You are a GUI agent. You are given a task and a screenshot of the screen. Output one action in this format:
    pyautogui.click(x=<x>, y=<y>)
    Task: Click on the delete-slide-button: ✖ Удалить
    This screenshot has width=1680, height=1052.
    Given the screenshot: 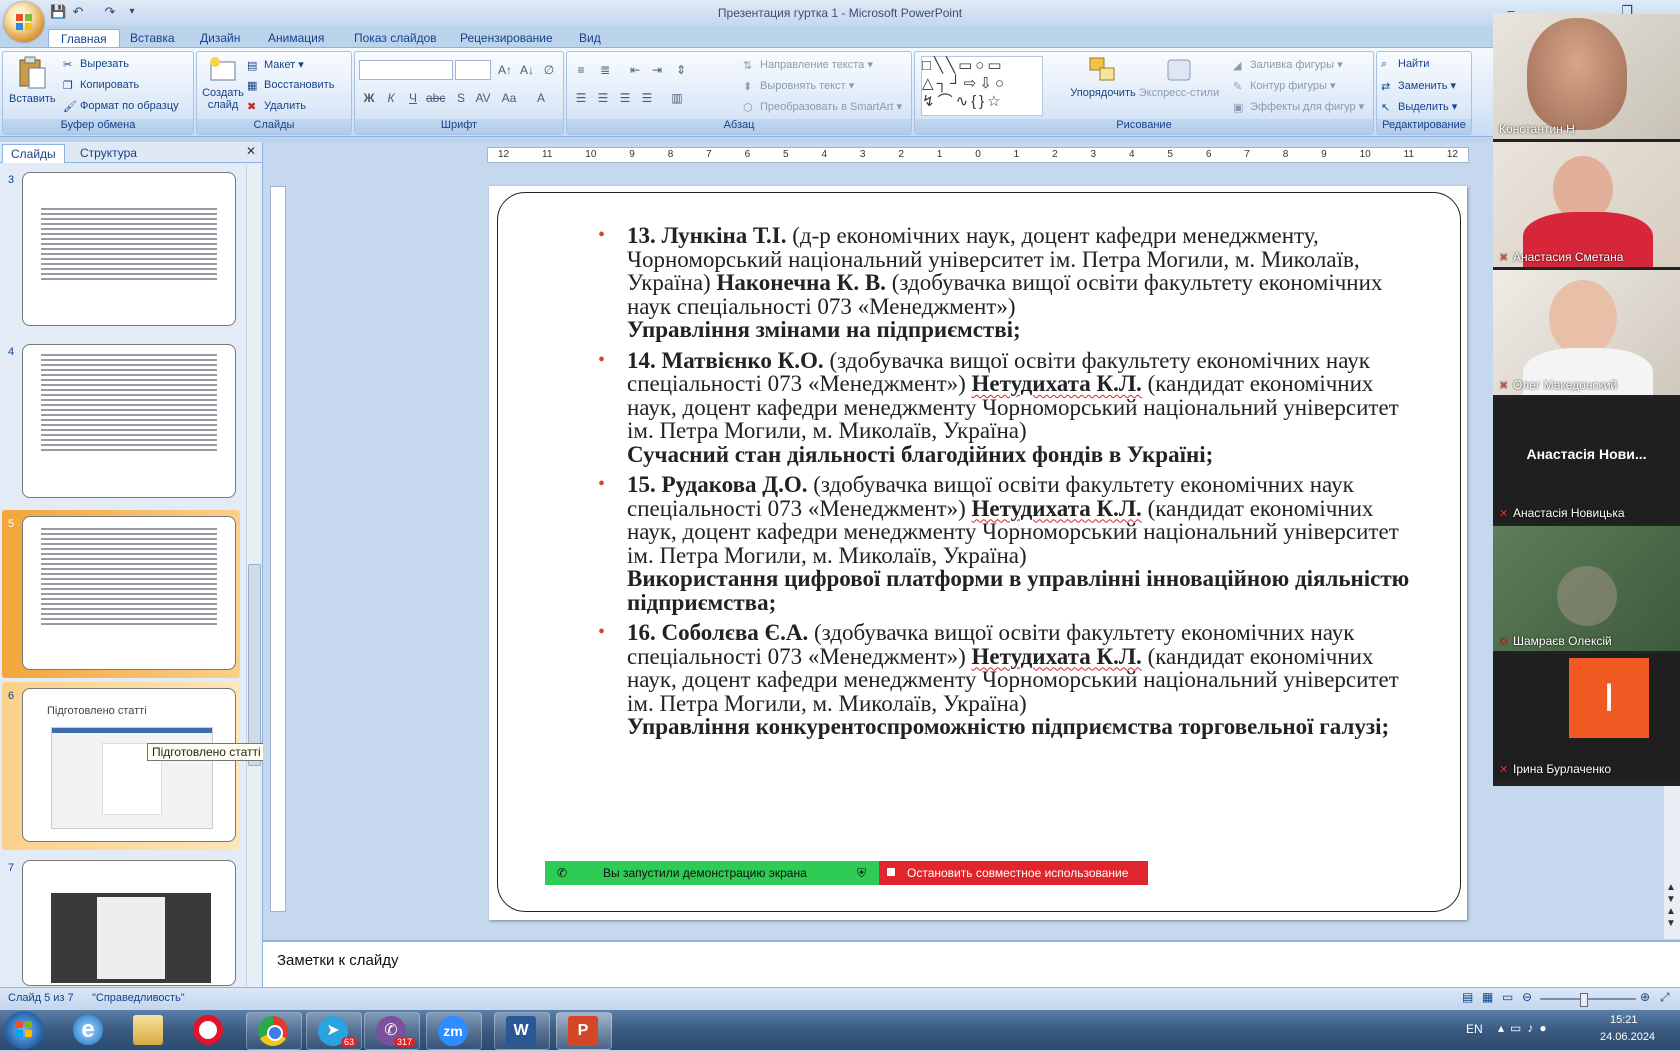 What is the action you would take?
    pyautogui.click(x=276, y=106)
    